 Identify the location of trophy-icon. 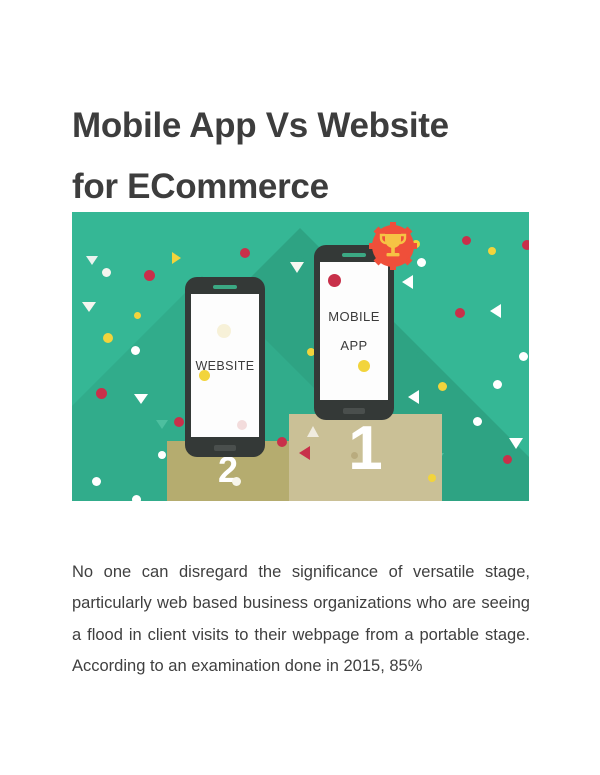
(393, 246).